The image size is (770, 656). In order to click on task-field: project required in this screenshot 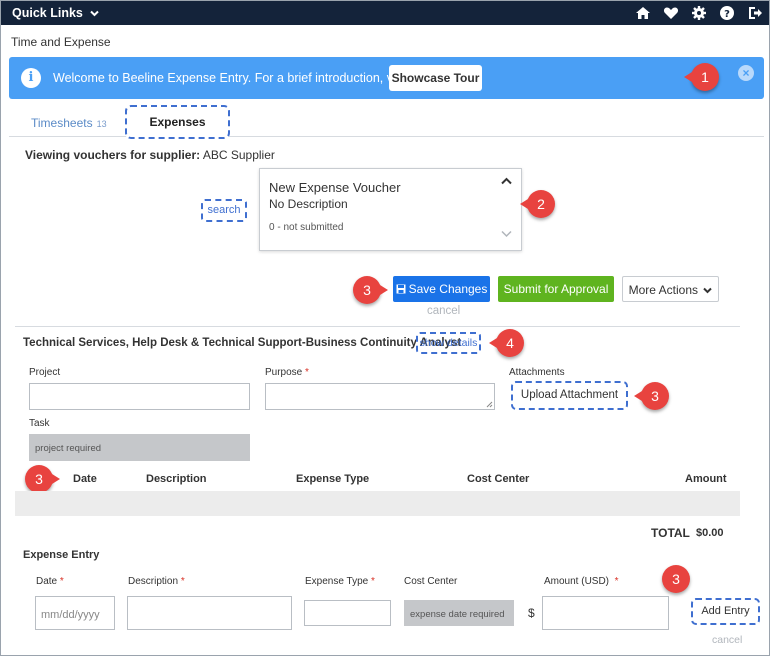, I will do `click(139, 447)`.